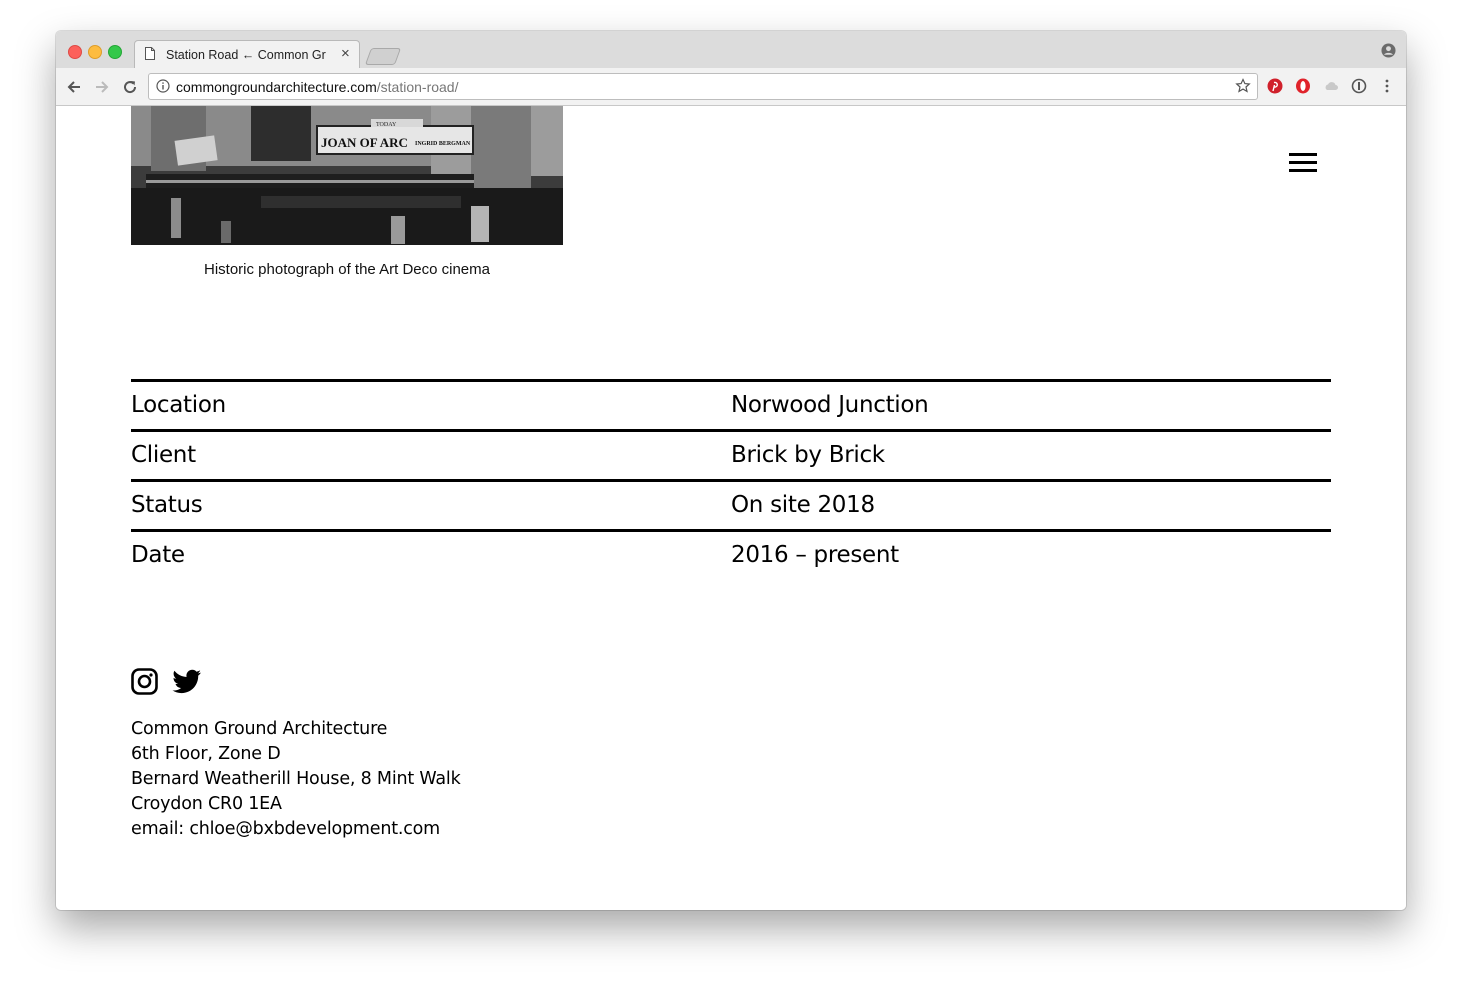 This screenshot has height=990, width=1462. Describe the element at coordinates (815, 555) in the screenshot. I see `fact-value: 2016 – present` at that location.